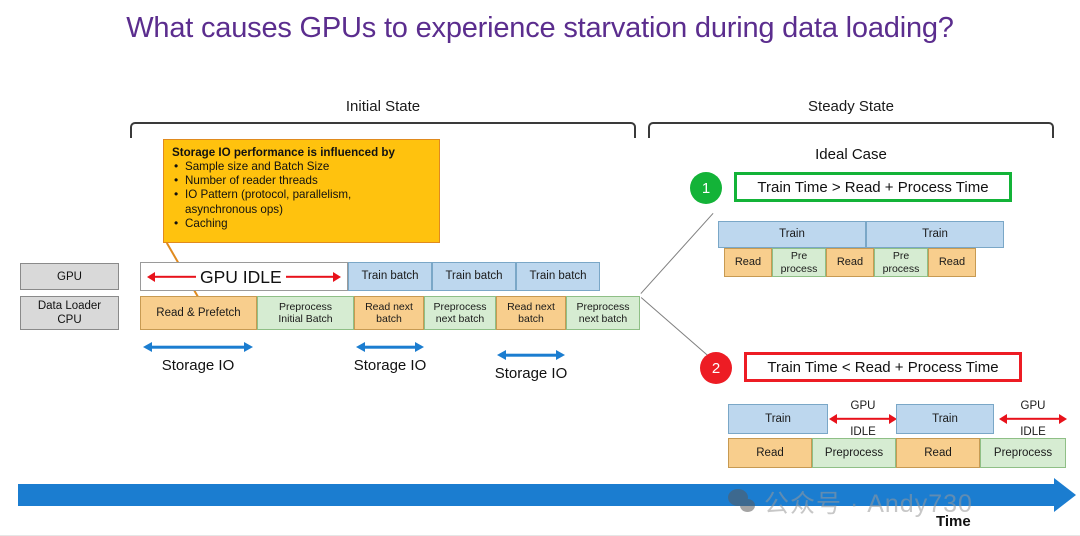 This screenshot has width=1080, height=536. I want to click on row-label-gpu: GPU, so click(69, 276).